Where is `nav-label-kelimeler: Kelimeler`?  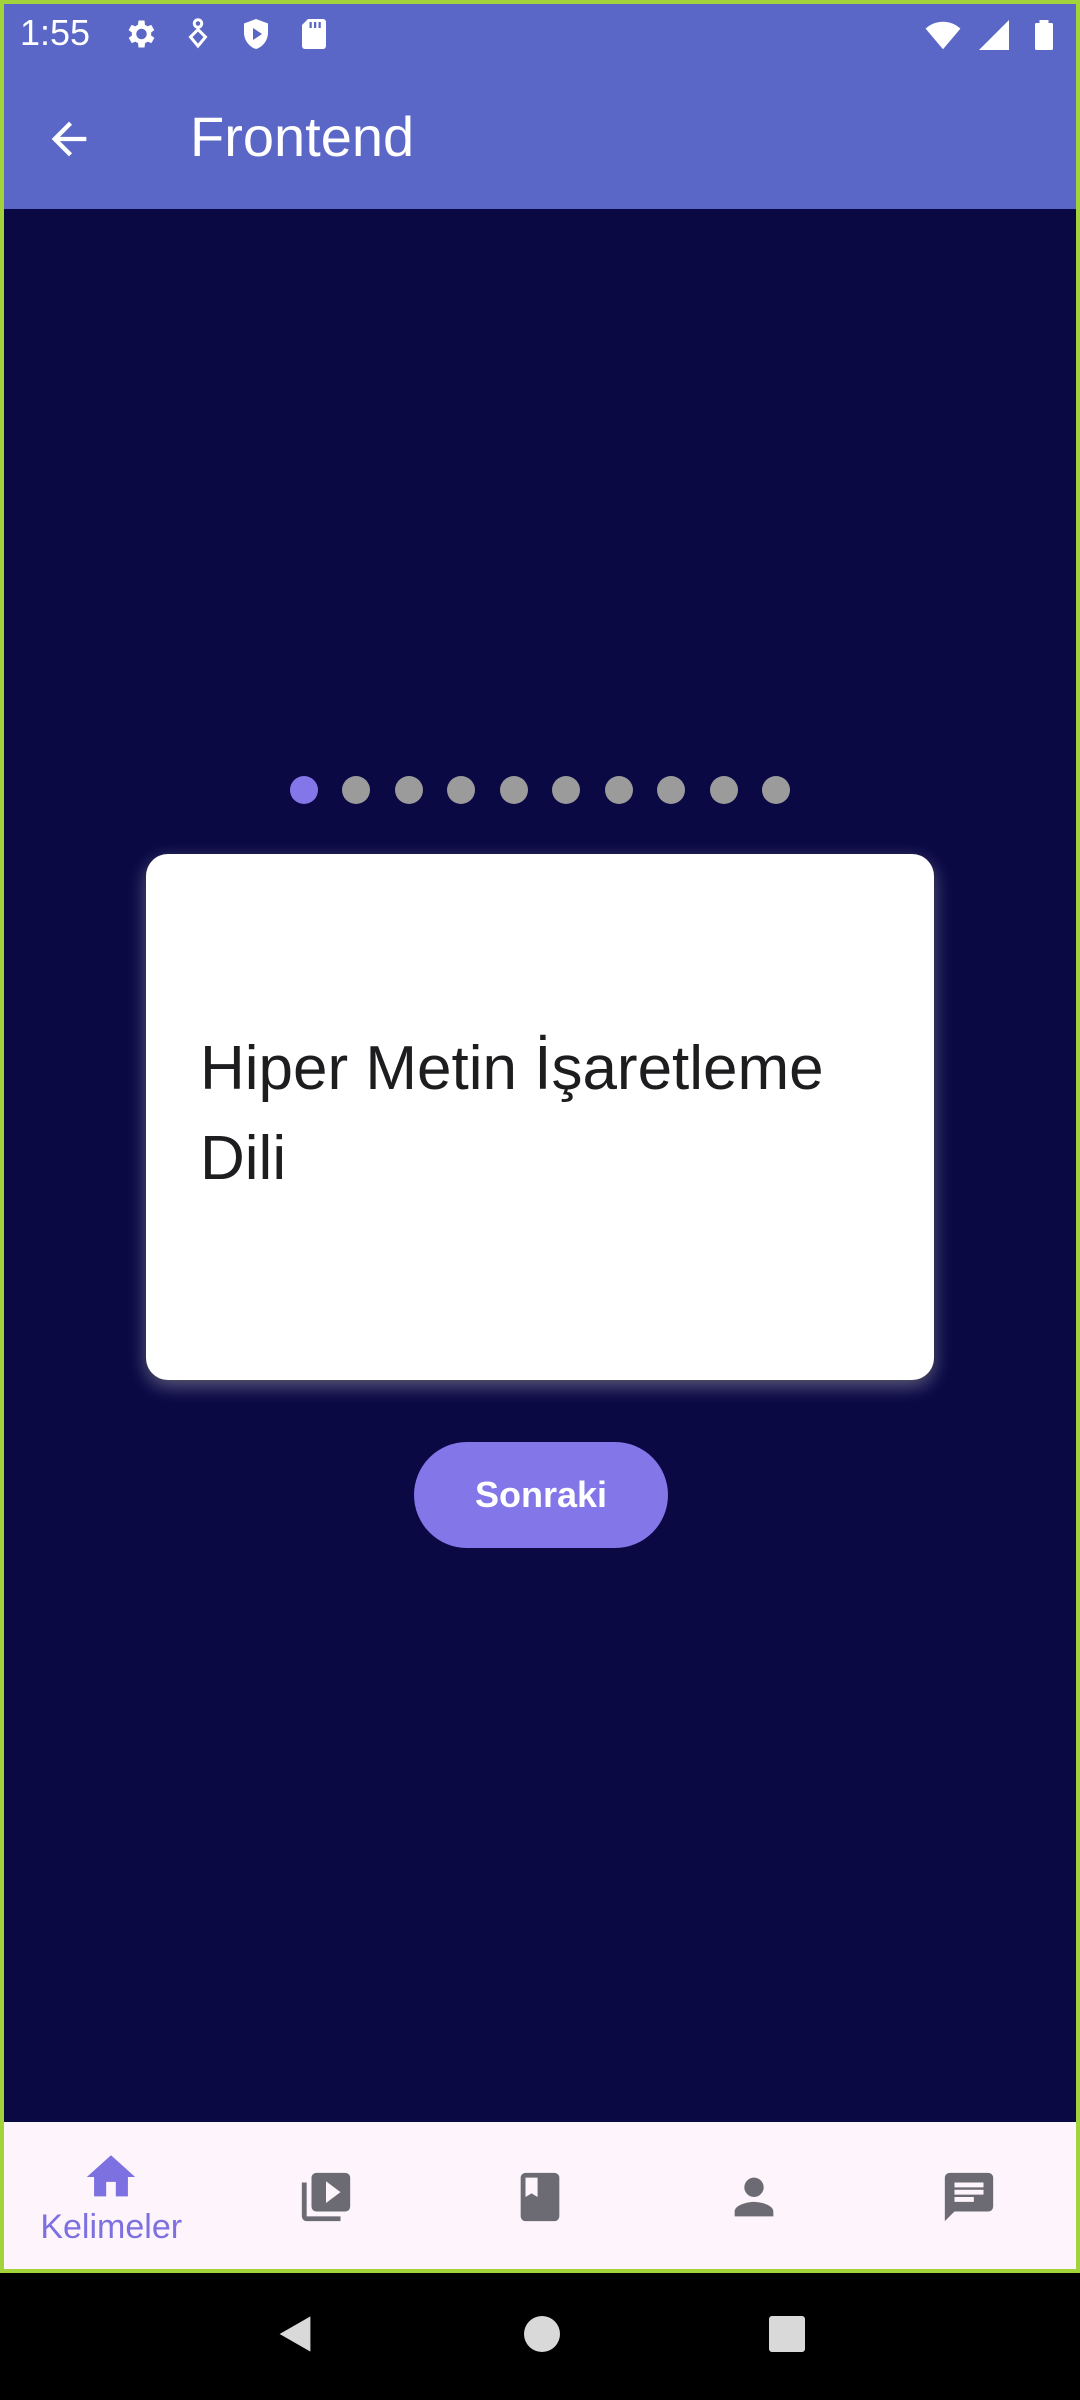 nav-label-kelimeler: Kelimeler is located at coordinates (111, 2226).